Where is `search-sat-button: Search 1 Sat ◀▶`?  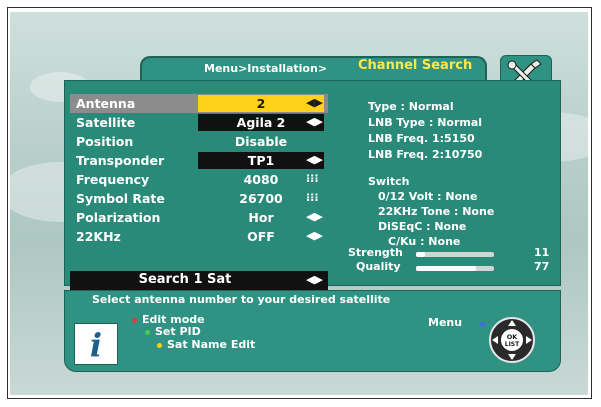 search-sat-button: Search 1 Sat ◀▶ is located at coordinates (199, 280).